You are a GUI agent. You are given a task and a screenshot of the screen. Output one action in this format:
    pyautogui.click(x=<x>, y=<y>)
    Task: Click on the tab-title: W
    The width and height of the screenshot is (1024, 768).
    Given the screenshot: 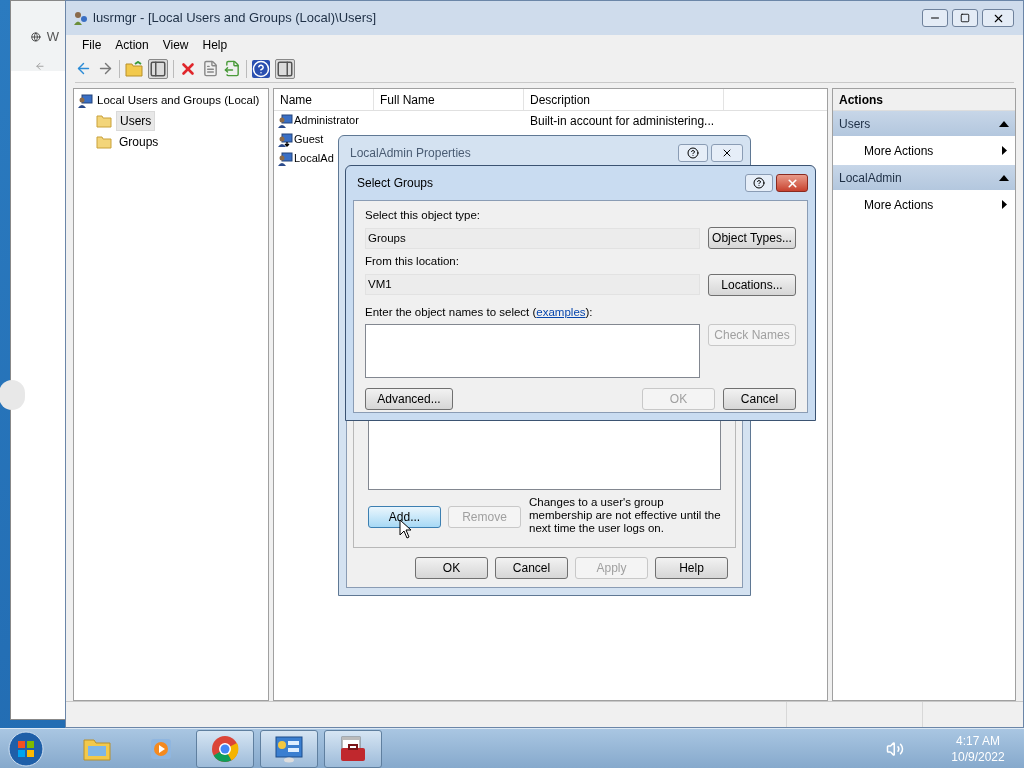 What is the action you would take?
    pyautogui.click(x=52, y=37)
    